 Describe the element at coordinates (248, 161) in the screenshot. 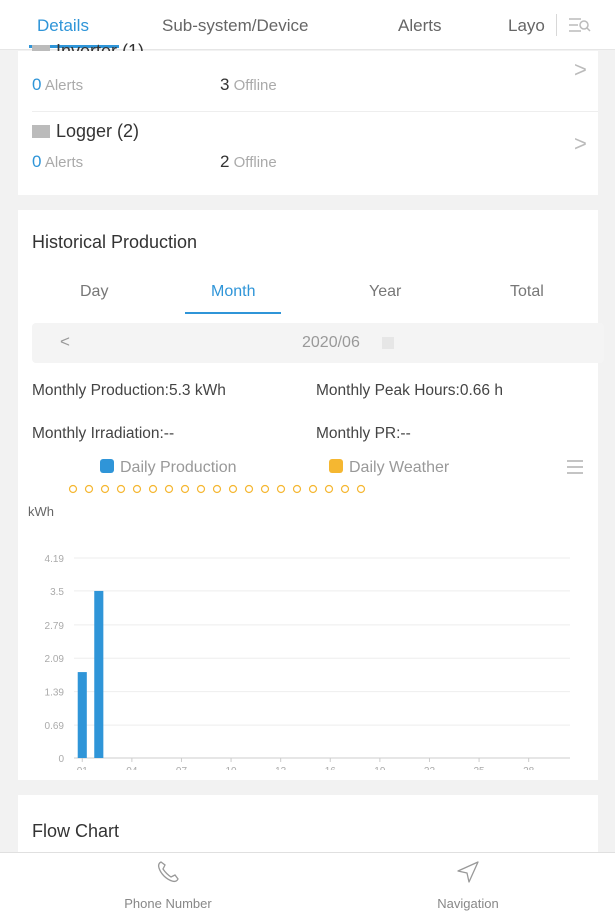

I see `logger-offline: 2 Offline` at that location.